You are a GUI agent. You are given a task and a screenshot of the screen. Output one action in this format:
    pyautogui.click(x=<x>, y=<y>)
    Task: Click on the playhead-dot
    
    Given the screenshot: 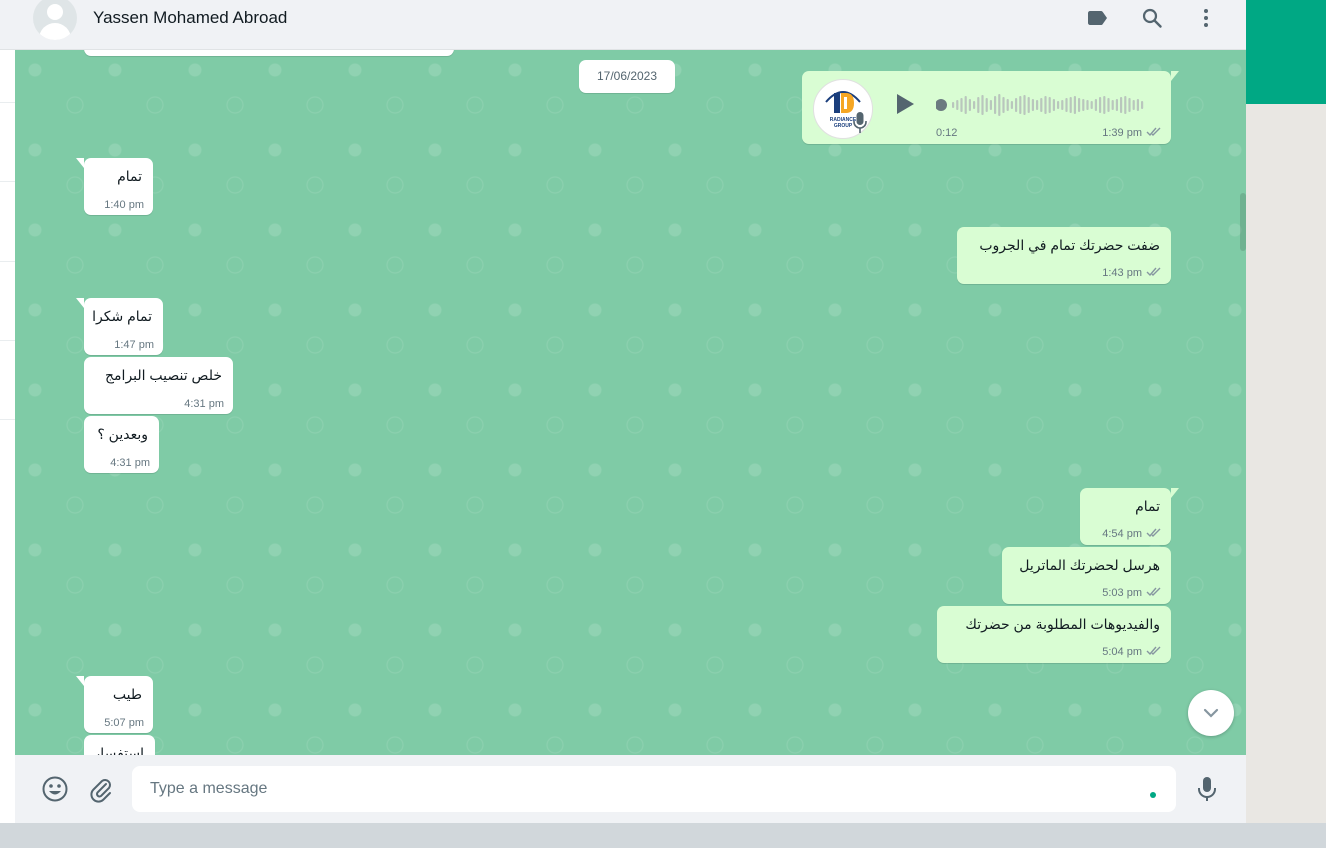 What is the action you would take?
    pyautogui.click(x=941, y=105)
    